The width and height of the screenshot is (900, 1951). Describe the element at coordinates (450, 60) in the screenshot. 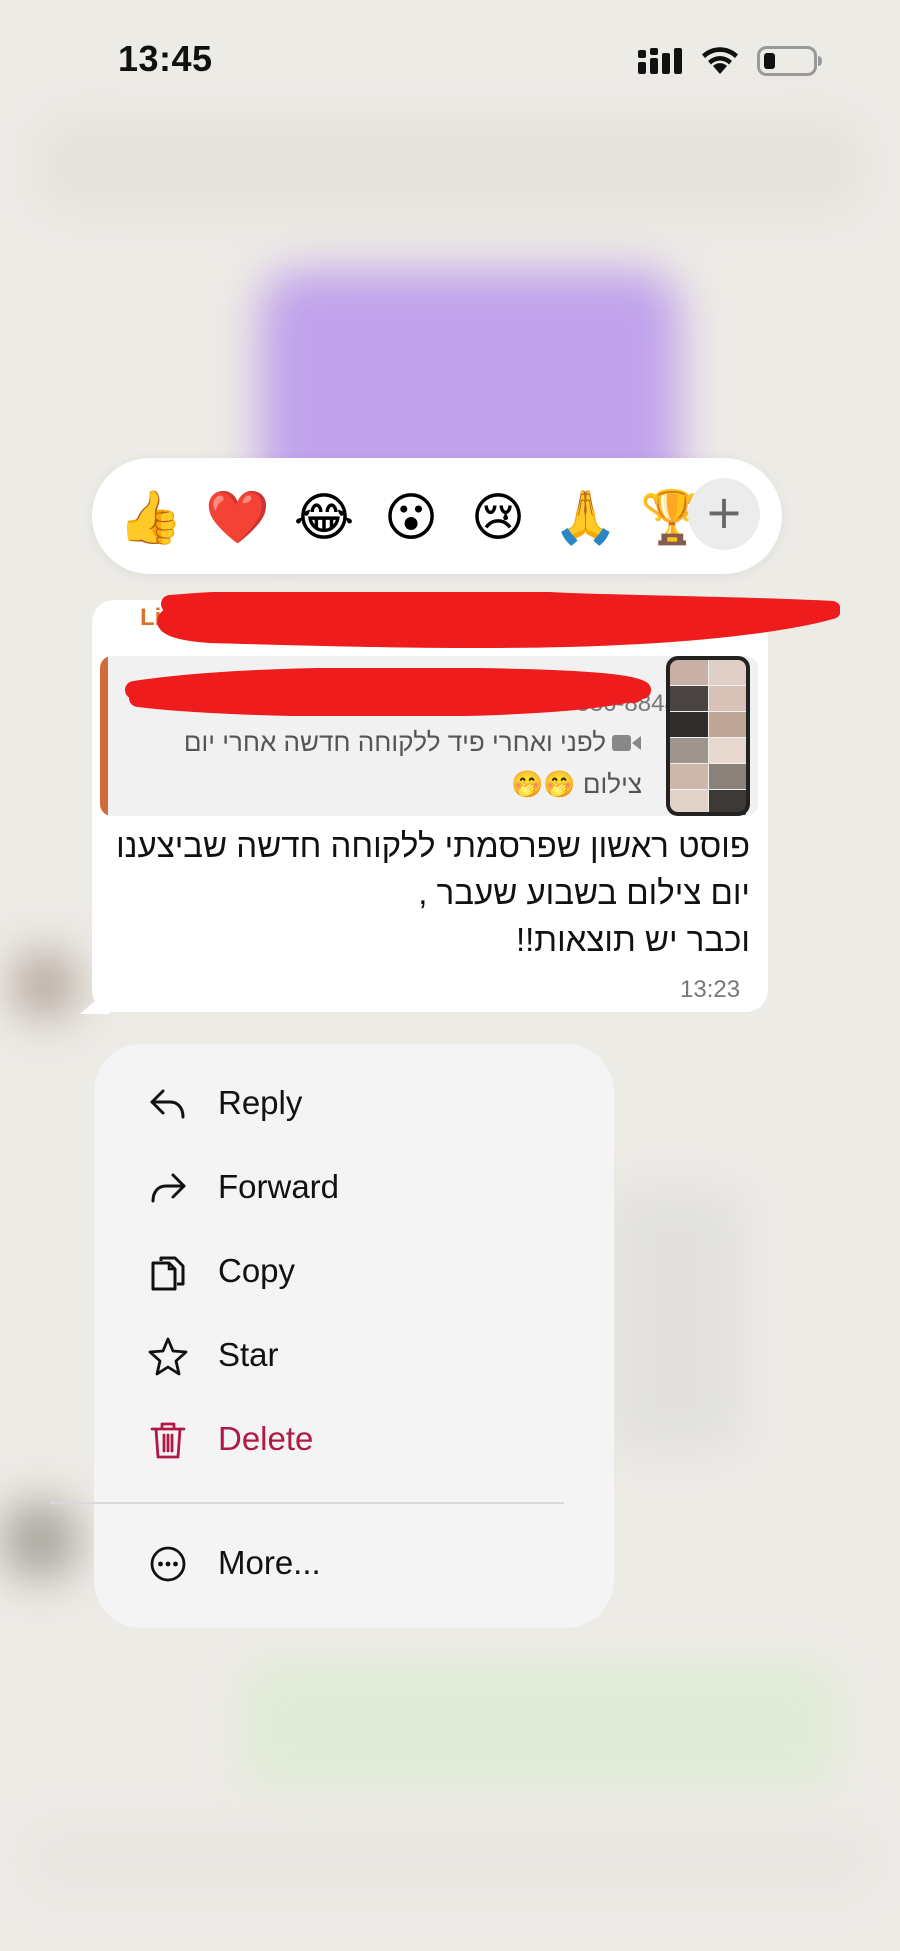

I see `status-bar: 13:45` at that location.